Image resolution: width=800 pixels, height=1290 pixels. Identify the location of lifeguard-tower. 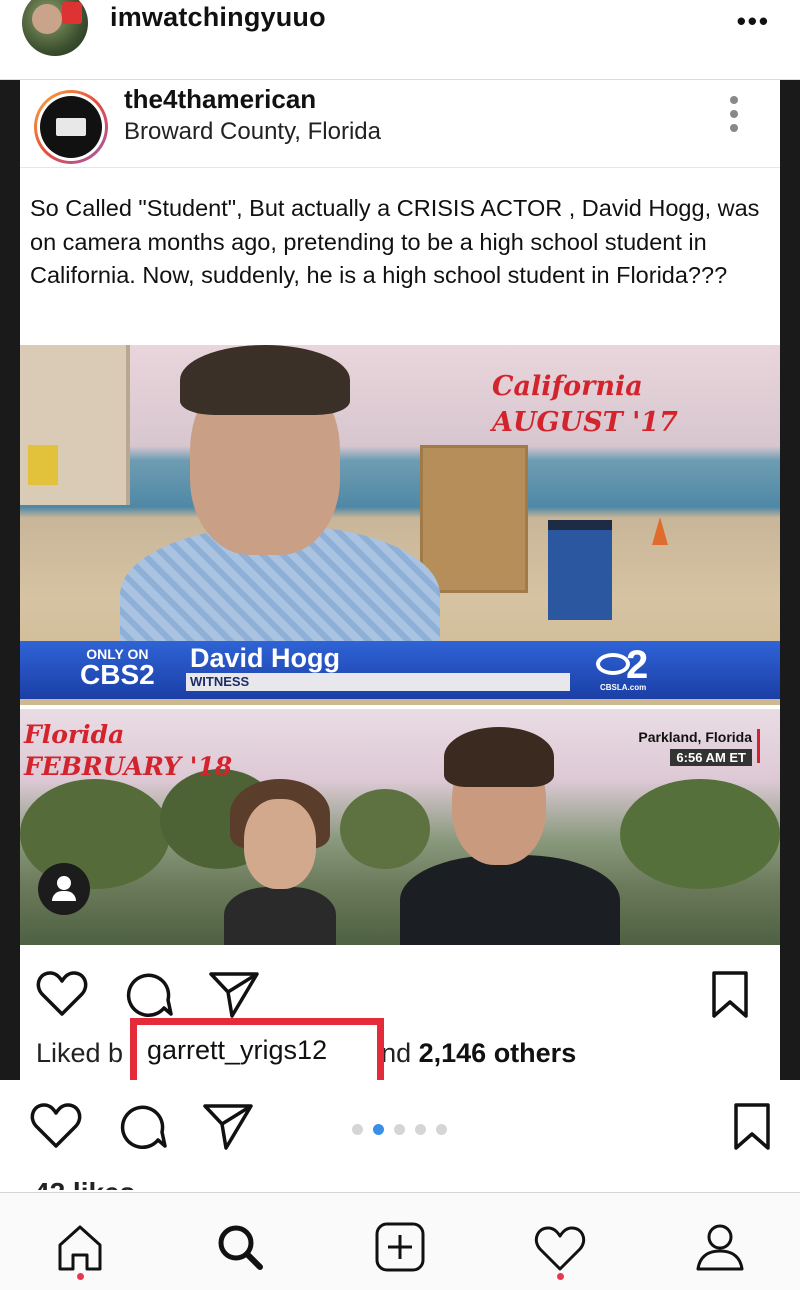
(75, 425).